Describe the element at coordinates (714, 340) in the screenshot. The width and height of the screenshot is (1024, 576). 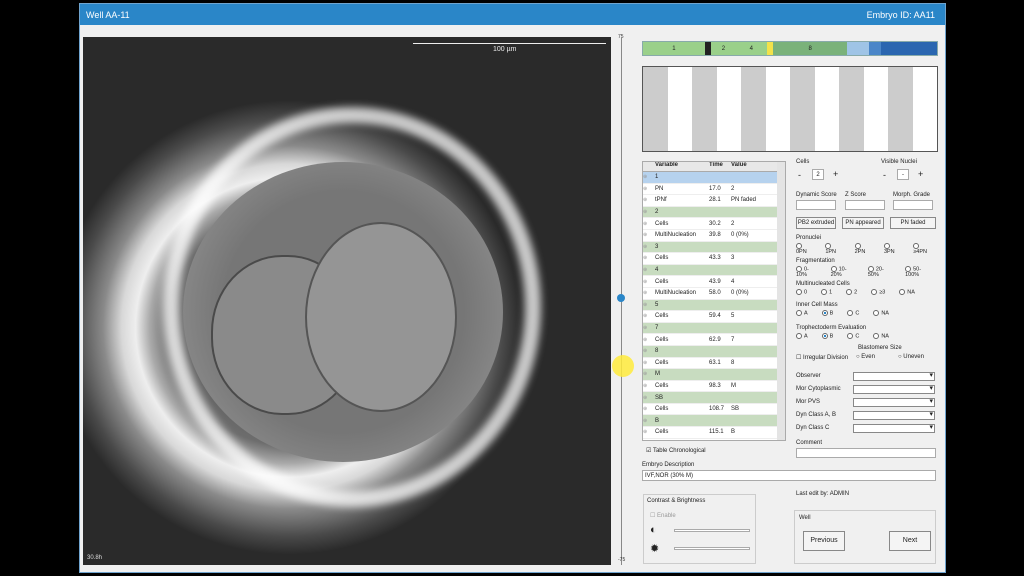
I see `table-row: ⊕ Cells 62.9 7` at that location.